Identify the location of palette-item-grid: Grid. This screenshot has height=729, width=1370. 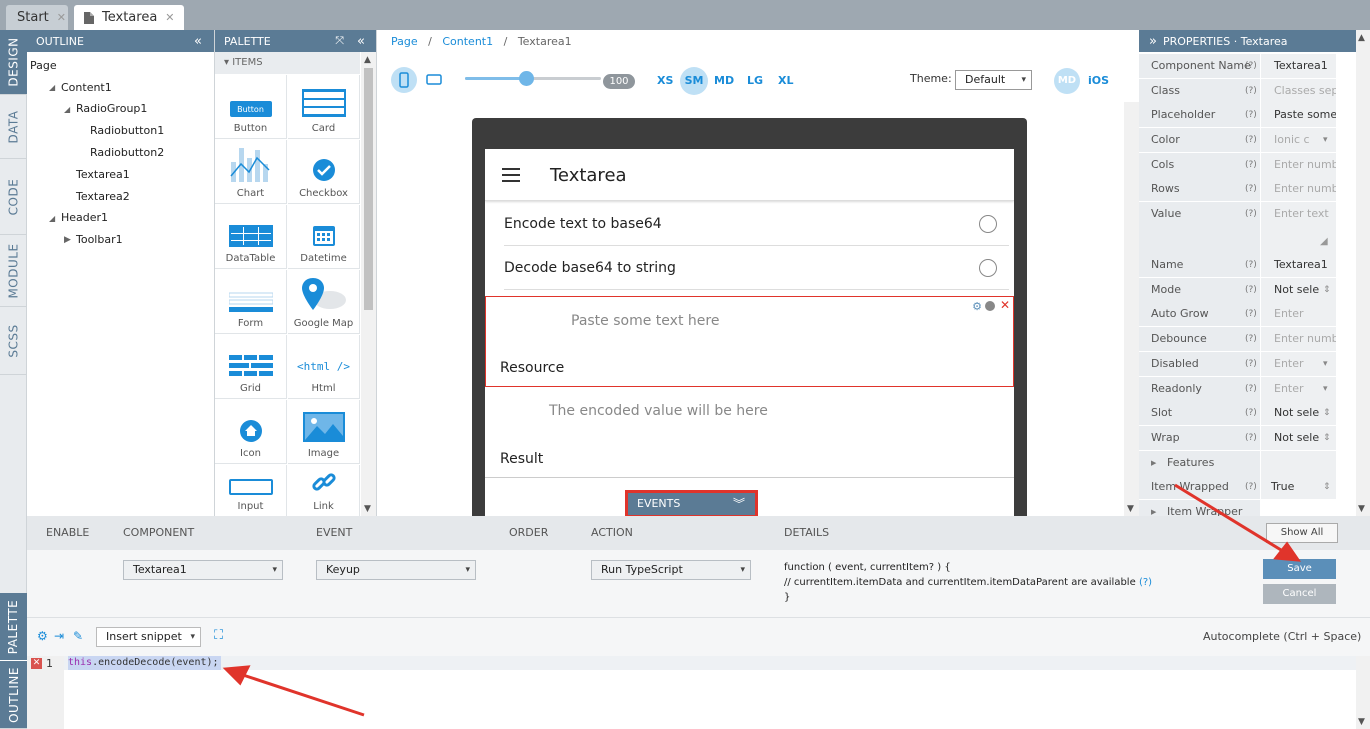
(251, 367).